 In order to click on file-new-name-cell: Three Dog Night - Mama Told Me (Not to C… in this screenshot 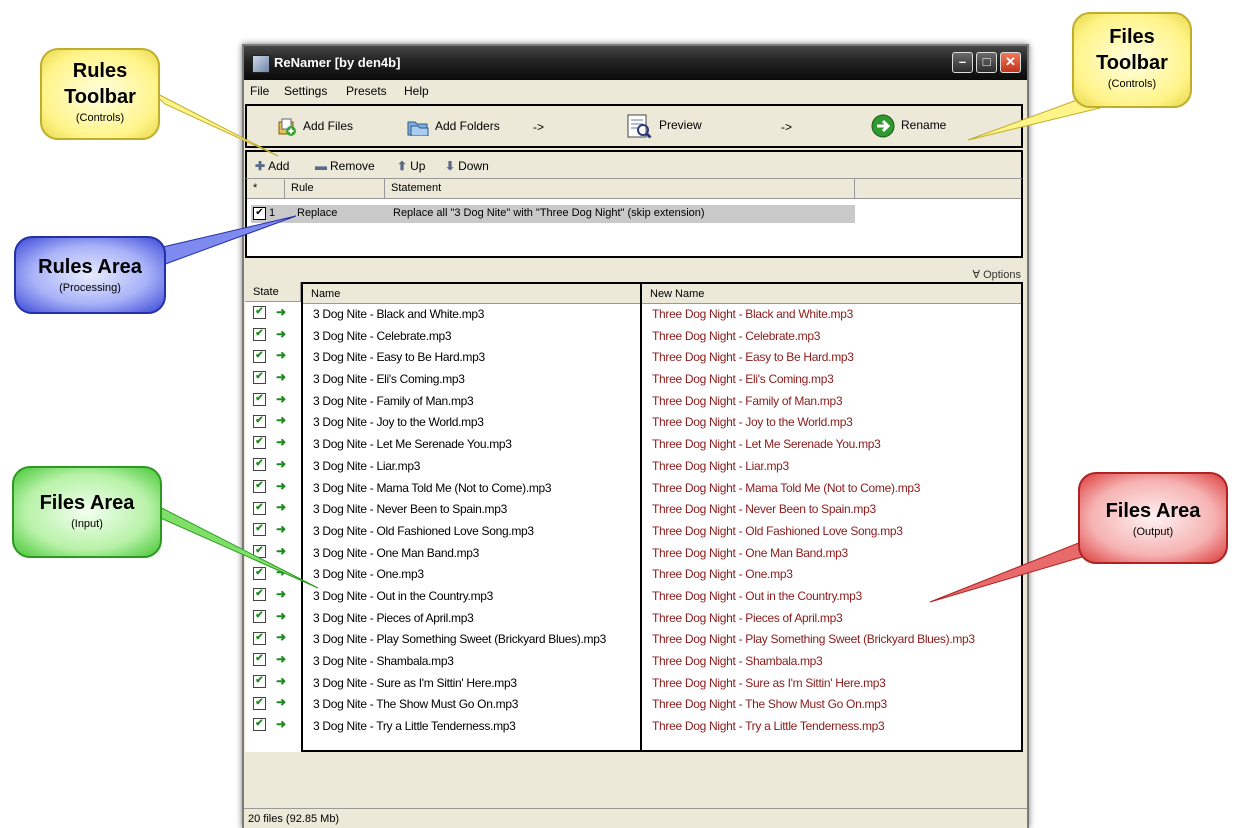, I will do `click(831, 489)`.